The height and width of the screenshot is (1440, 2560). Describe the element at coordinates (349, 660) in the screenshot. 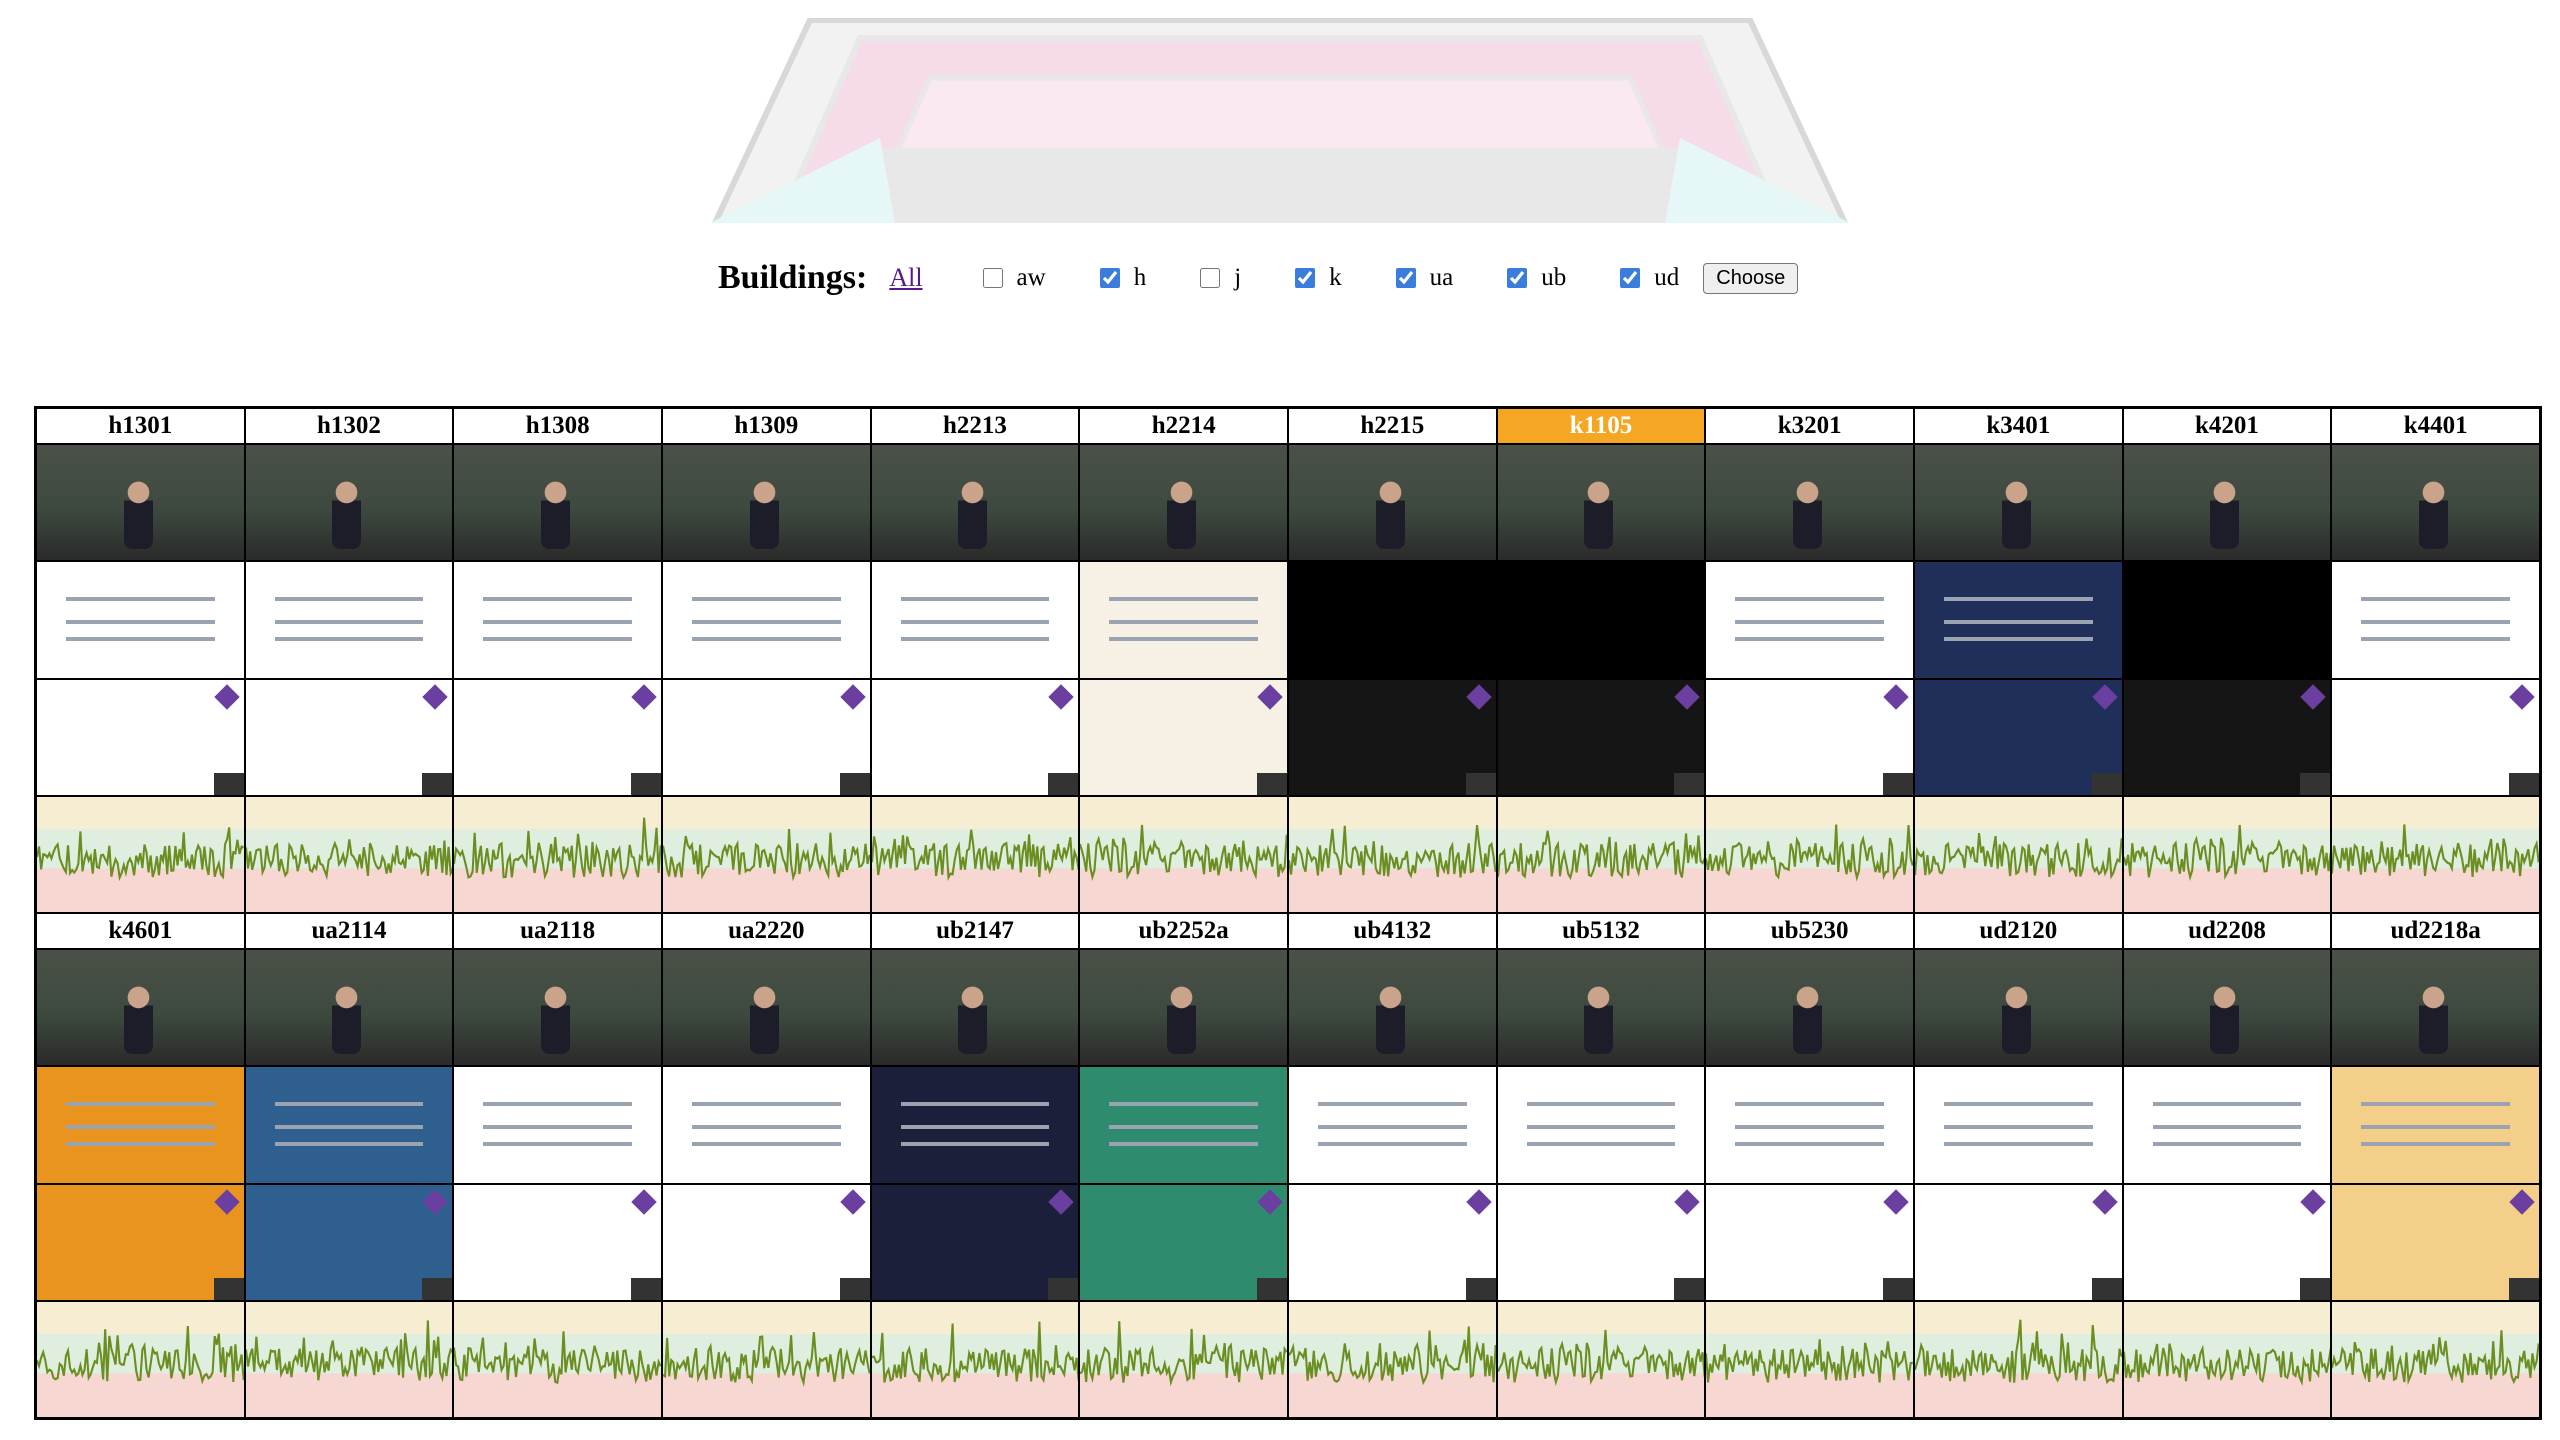

I see `room-tile-h1302: h1302` at that location.